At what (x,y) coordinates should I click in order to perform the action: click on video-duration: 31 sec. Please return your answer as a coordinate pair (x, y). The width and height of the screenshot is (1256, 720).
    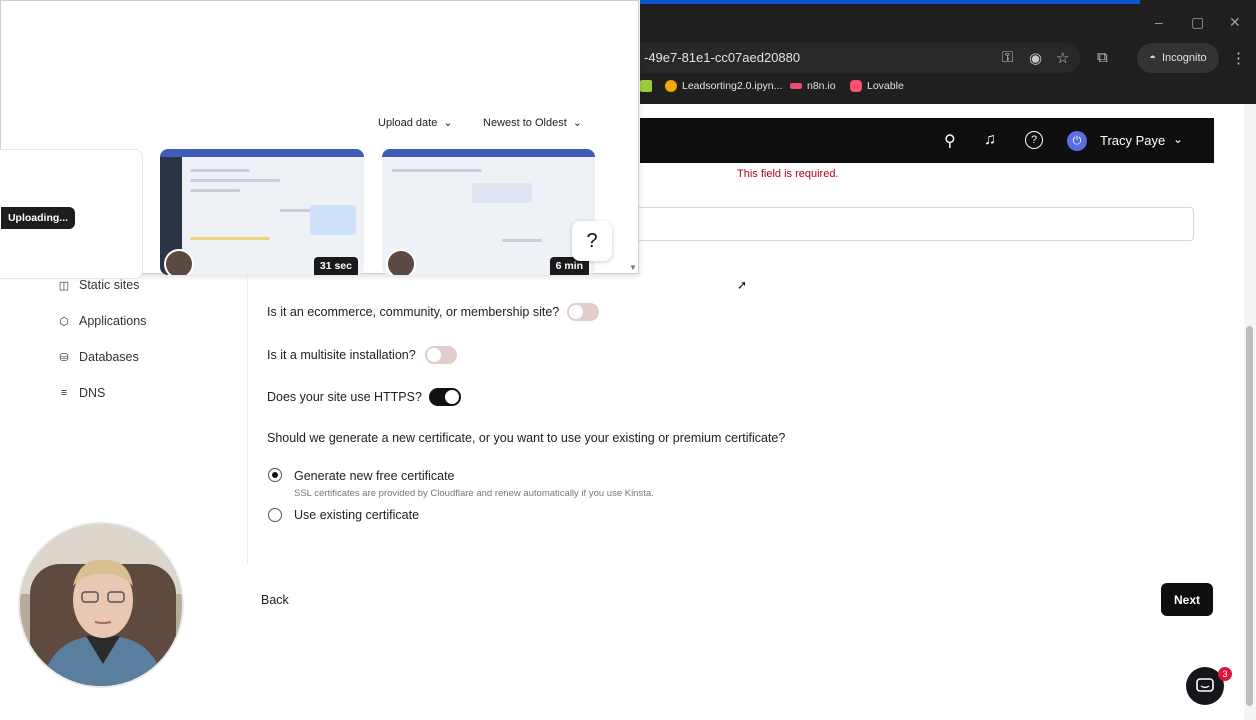
    Looking at the image, I should click on (335, 266).